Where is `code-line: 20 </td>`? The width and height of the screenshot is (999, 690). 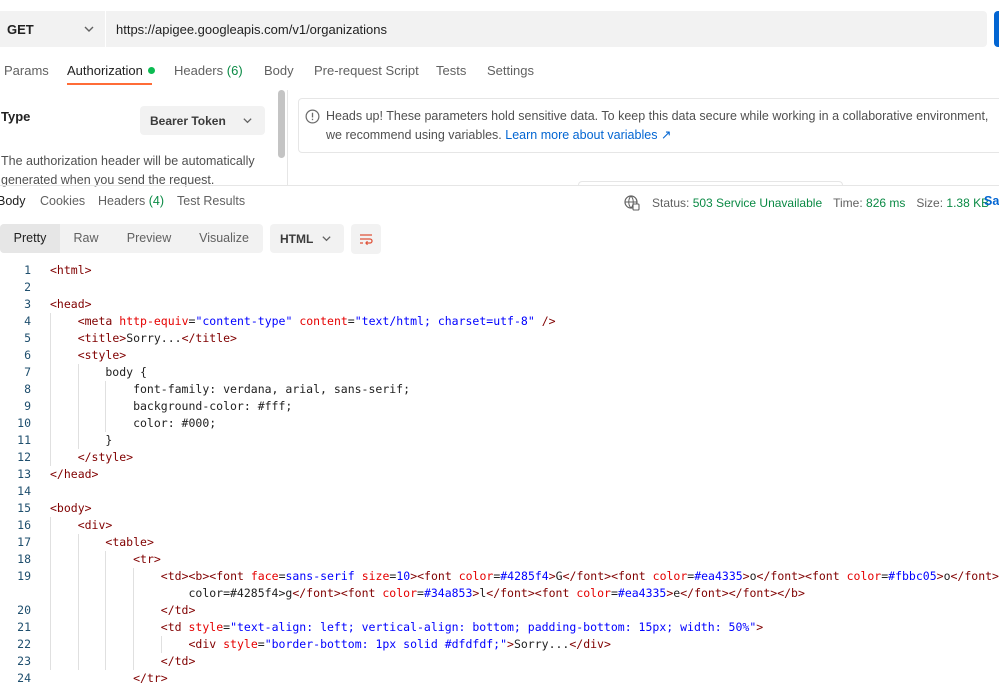 code-line: 20 </td> is located at coordinates (499, 610).